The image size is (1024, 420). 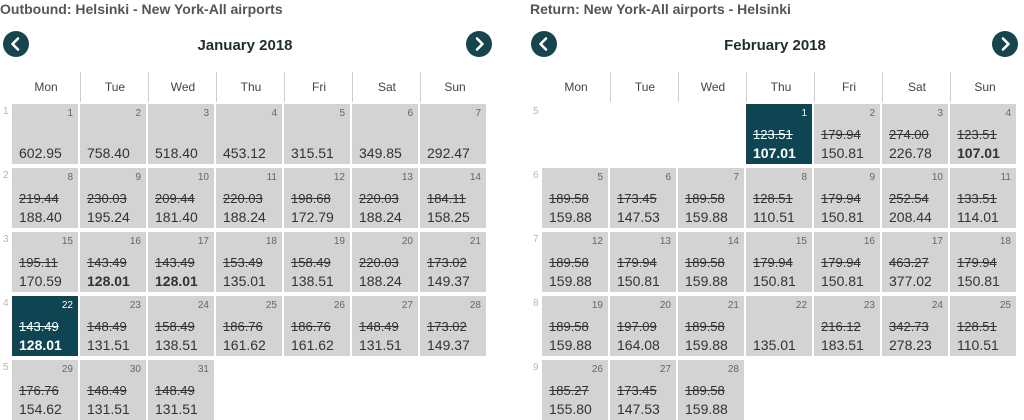 What do you see at coordinates (915, 262) in the screenshot?
I see `day-cell: 17 463.27 377.02` at bounding box center [915, 262].